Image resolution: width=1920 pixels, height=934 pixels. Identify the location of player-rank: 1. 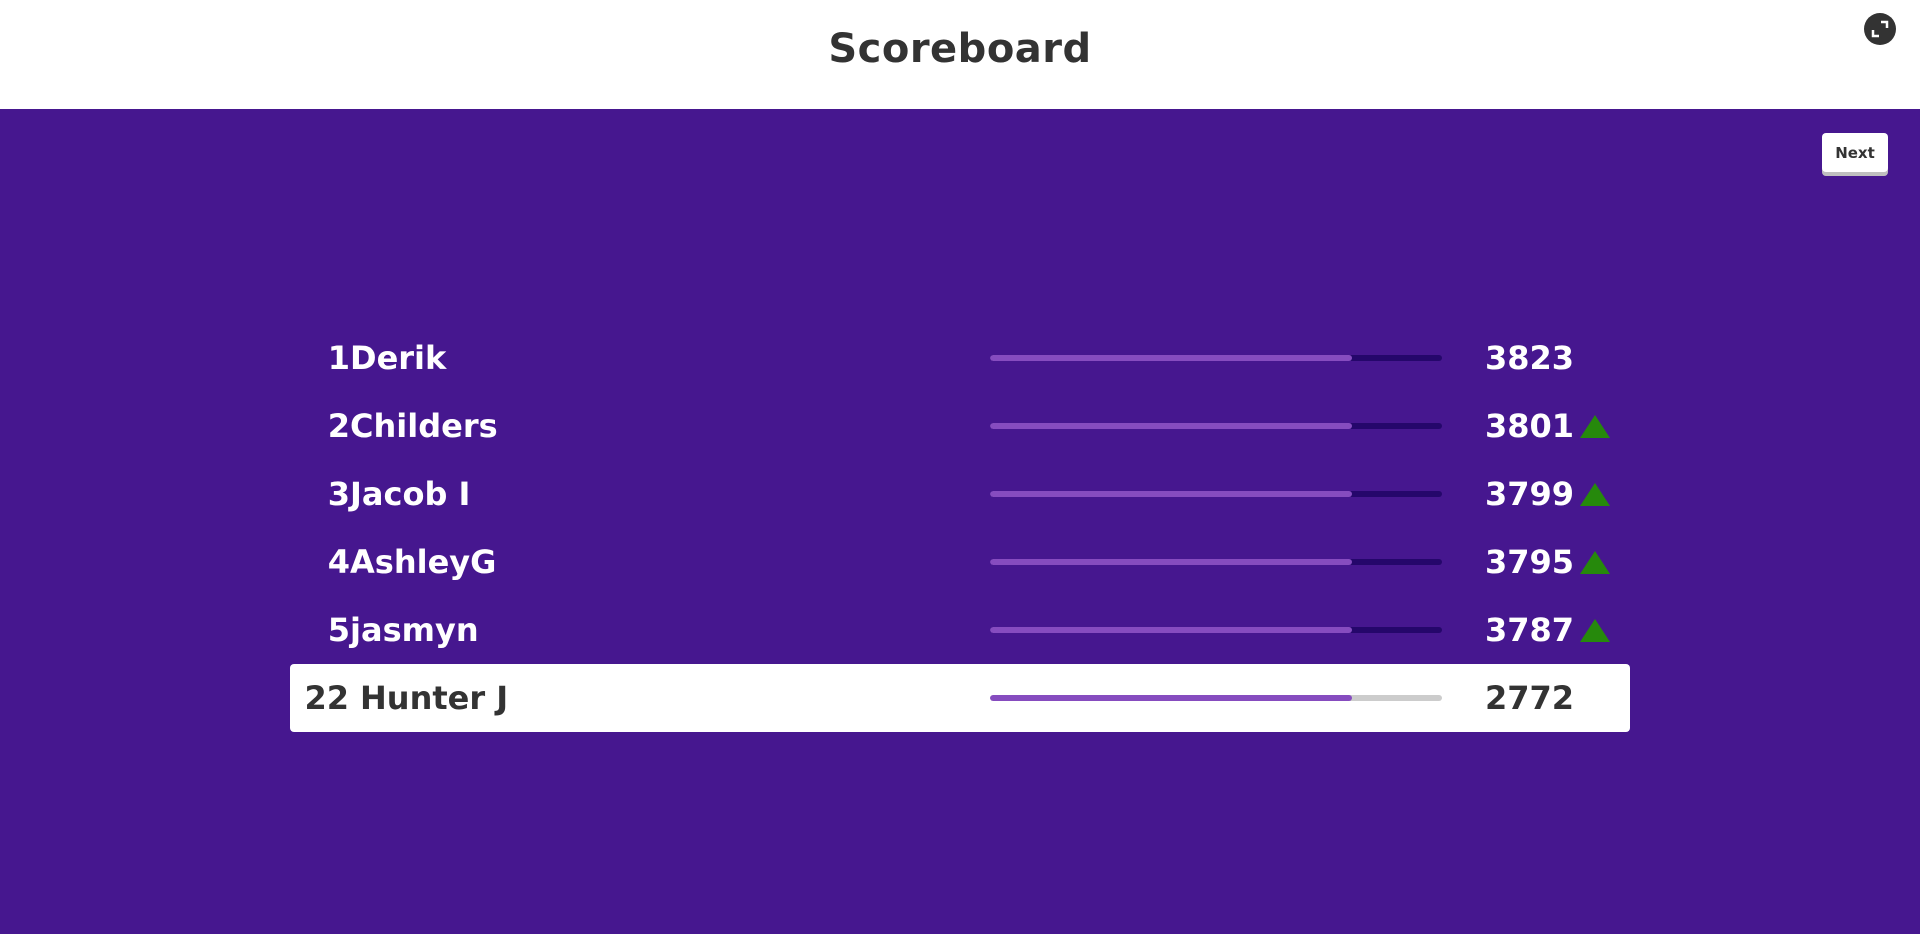
(338, 358).